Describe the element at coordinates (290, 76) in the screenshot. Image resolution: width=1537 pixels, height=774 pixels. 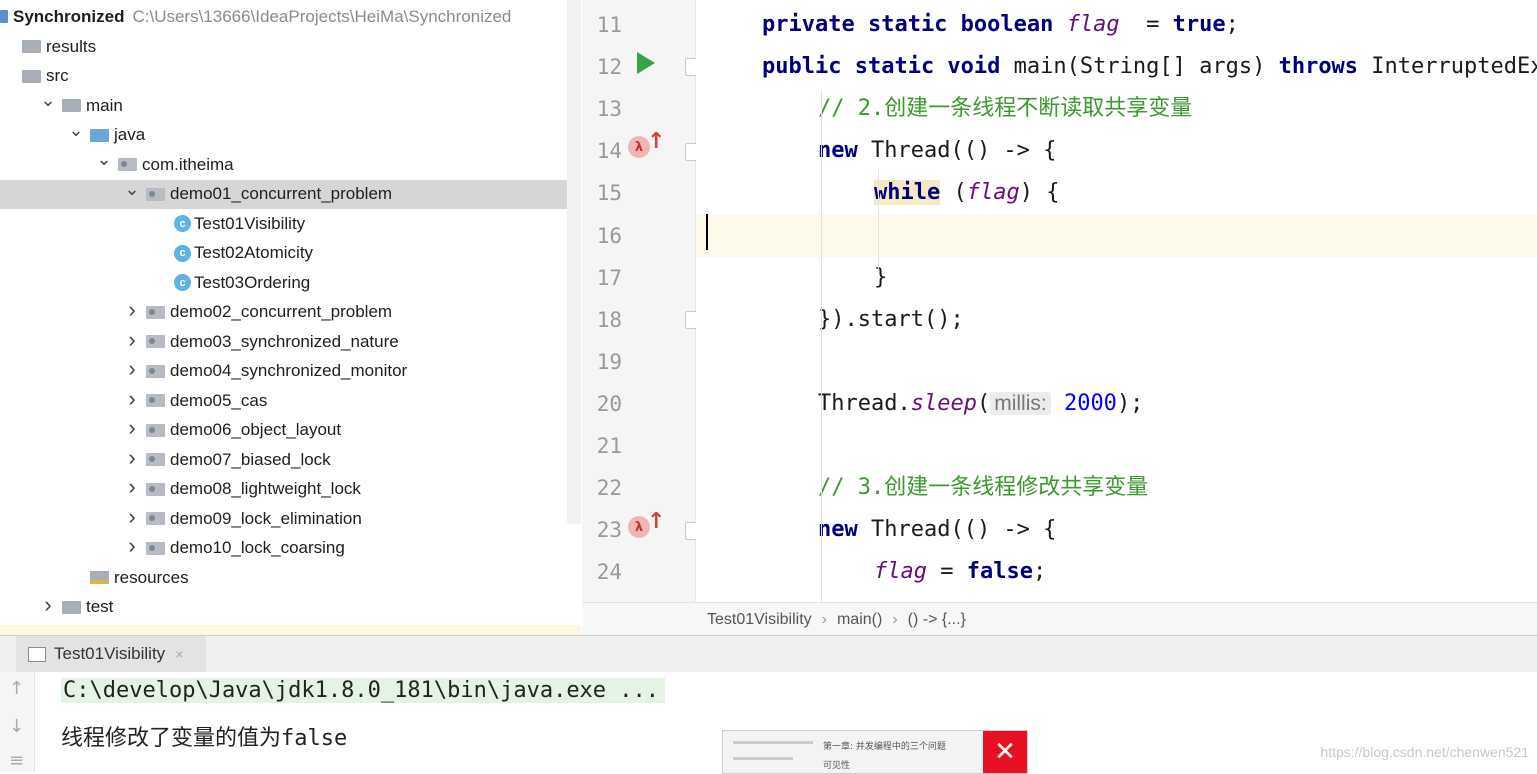
I see `tree-item: src` at that location.